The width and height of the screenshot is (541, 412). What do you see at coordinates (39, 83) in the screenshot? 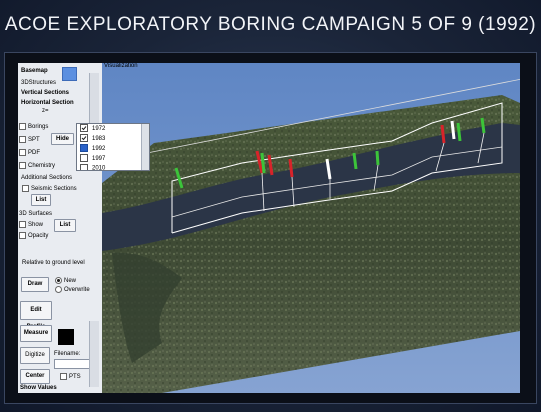
I see `structures3d-label: 3DStructures` at bounding box center [39, 83].